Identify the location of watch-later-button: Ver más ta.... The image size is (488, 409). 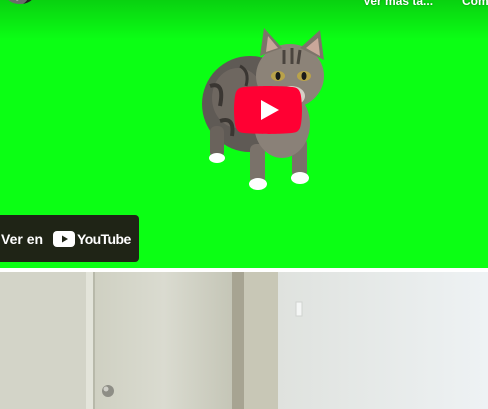
(398, 4).